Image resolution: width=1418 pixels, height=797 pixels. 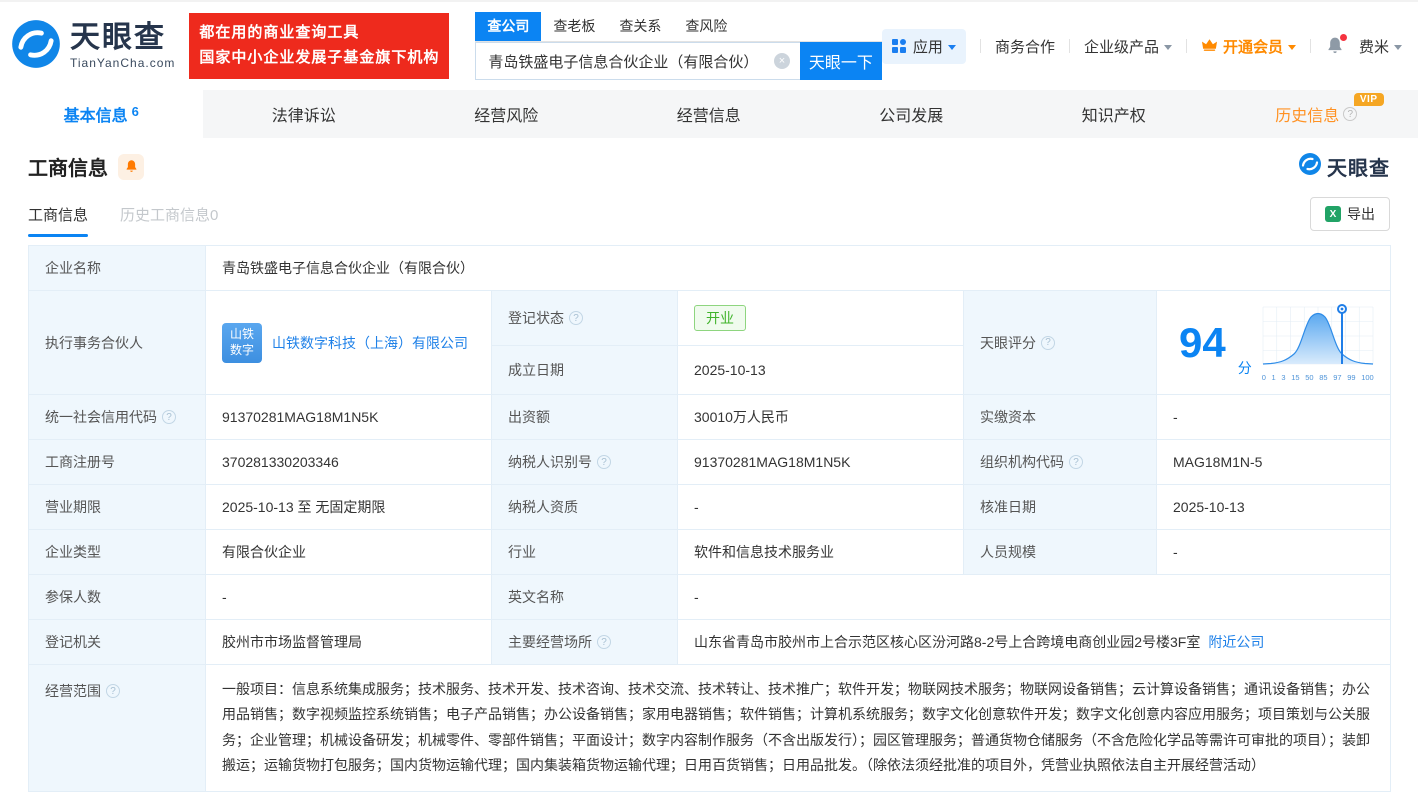 I want to click on avatar-text: 山铁, so click(x=241, y=333).